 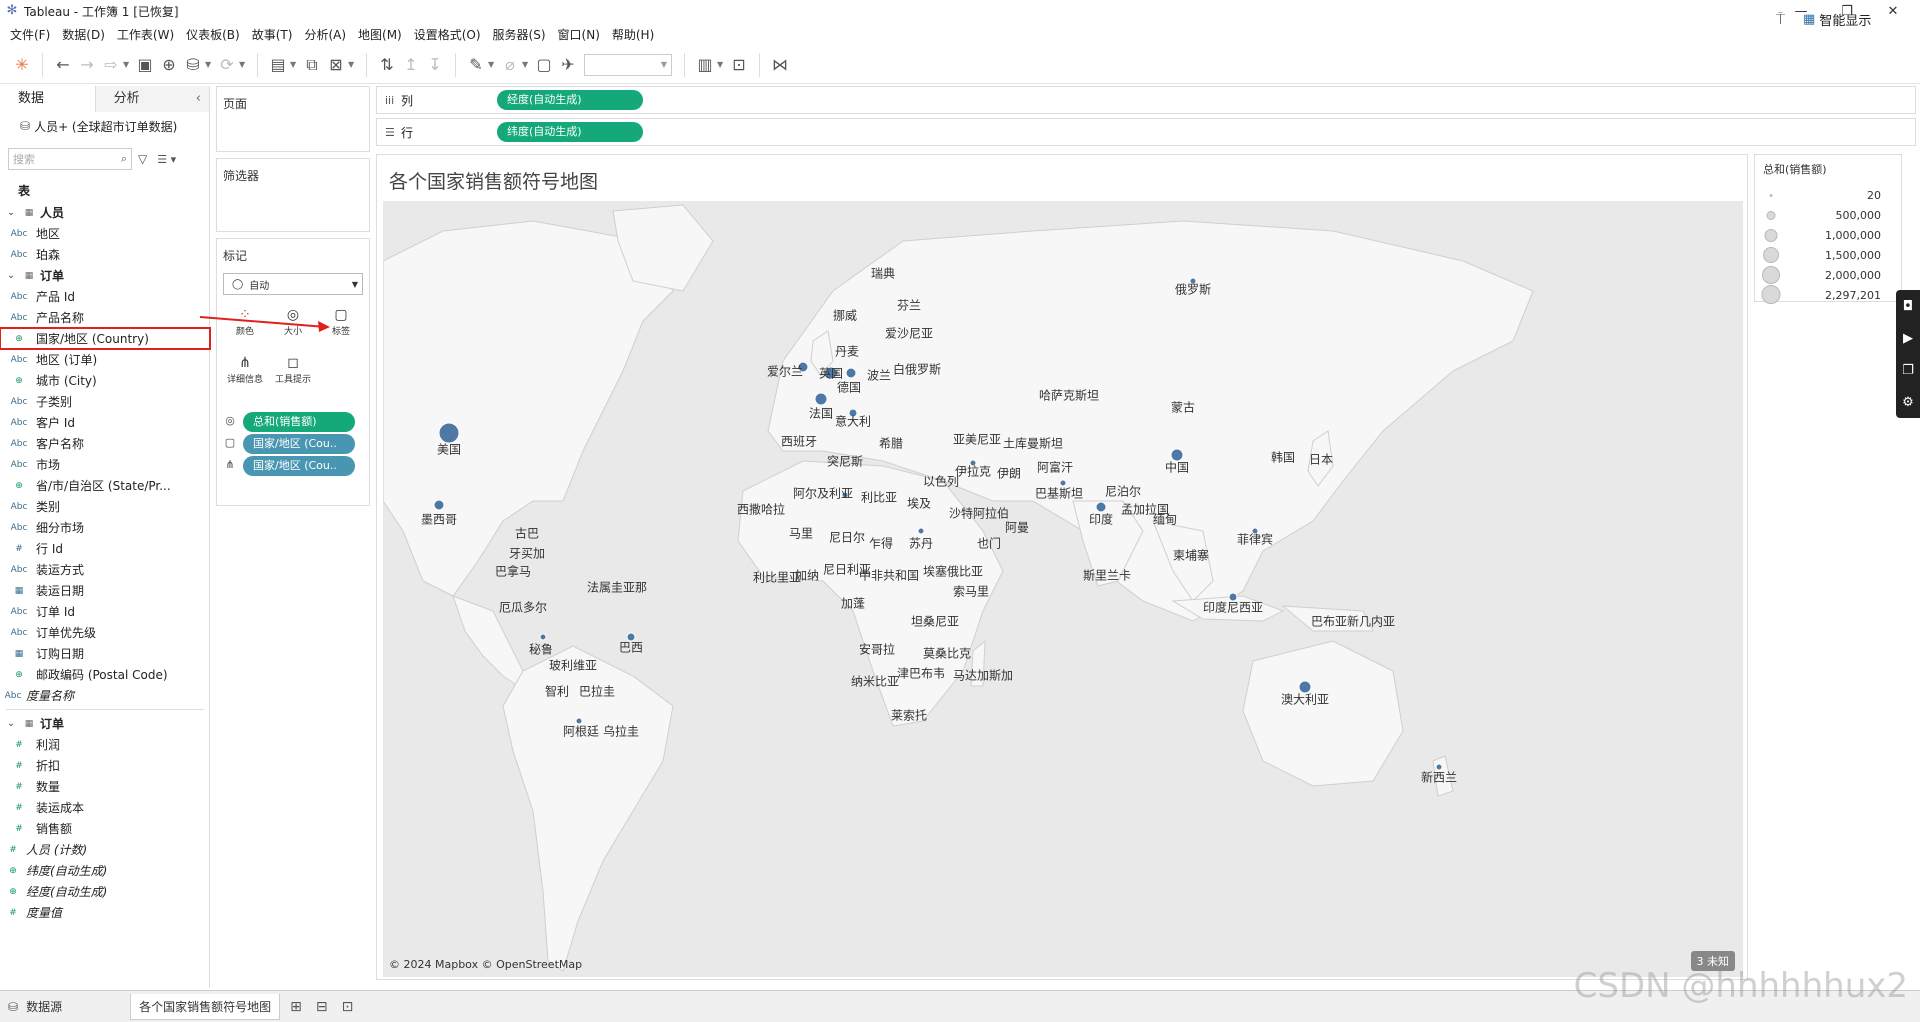 What do you see at coordinates (510, 65) in the screenshot?
I see `group-icon: ⌀` at bounding box center [510, 65].